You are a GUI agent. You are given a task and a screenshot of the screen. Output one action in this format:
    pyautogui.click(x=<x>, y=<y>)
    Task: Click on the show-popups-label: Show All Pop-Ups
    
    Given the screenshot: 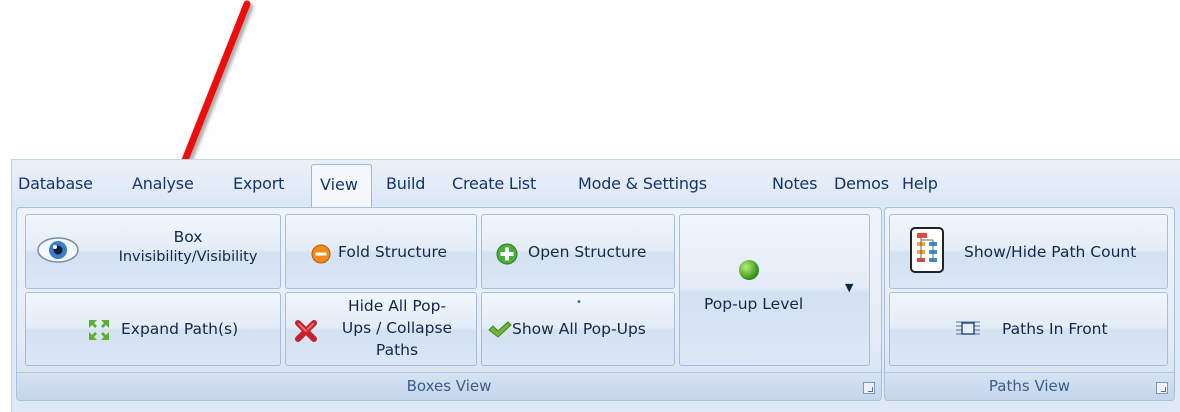 What is the action you would take?
    pyautogui.click(x=579, y=329)
    